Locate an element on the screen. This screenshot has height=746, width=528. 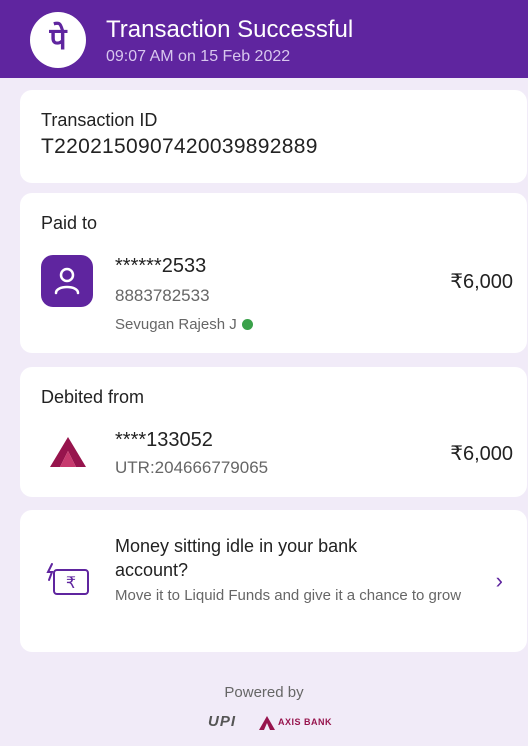
debited-amount: ₹6,000 is located at coordinates (481, 454).